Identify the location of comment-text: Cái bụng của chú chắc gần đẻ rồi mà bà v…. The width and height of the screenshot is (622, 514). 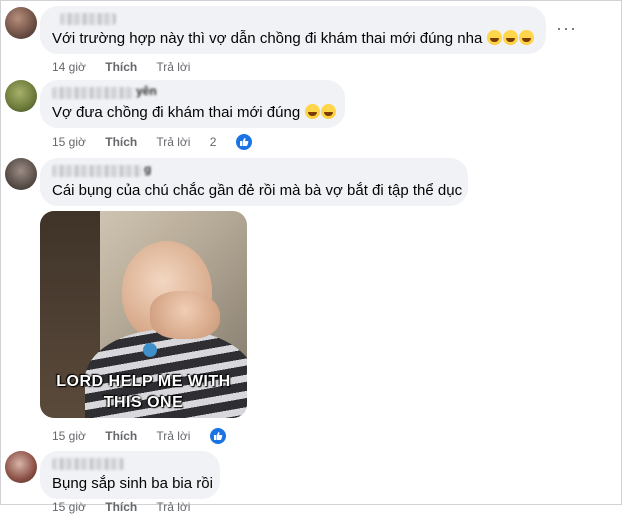
(257, 190).